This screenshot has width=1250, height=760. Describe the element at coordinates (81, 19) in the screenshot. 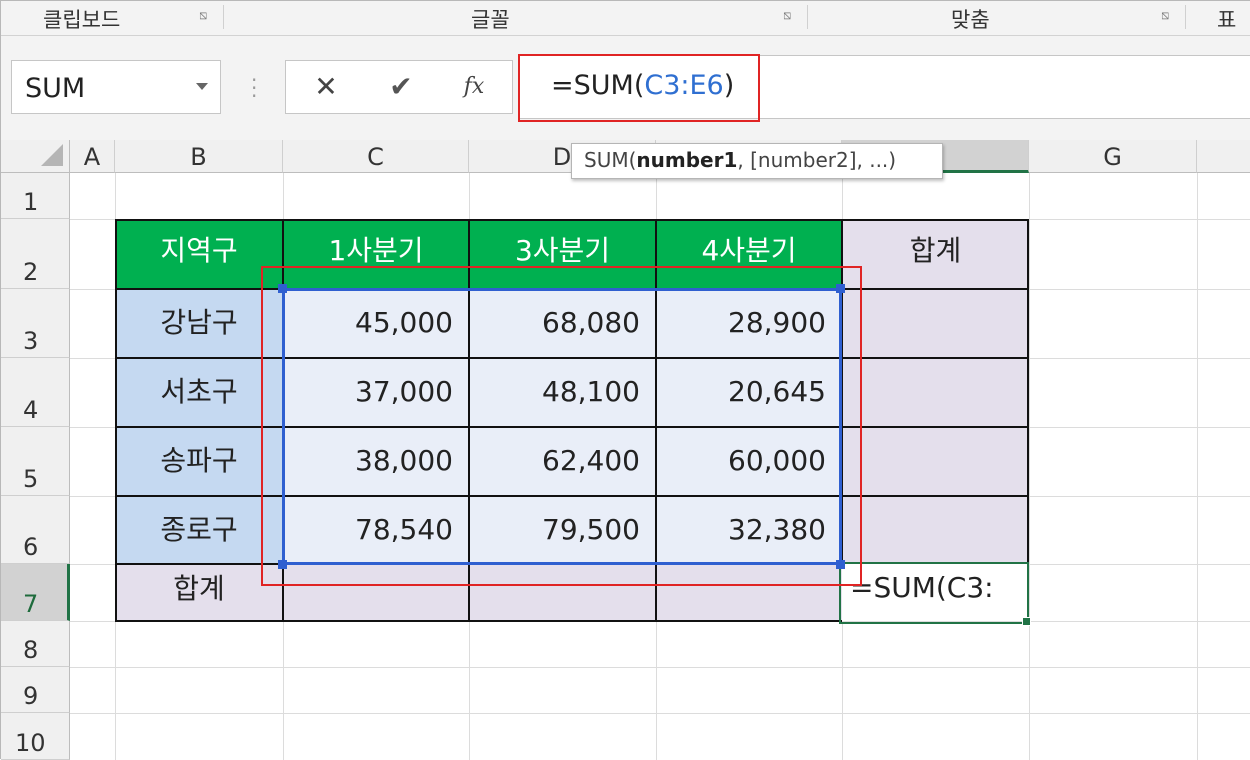

I see `ribbon-group-clipboard: 클립보드` at that location.